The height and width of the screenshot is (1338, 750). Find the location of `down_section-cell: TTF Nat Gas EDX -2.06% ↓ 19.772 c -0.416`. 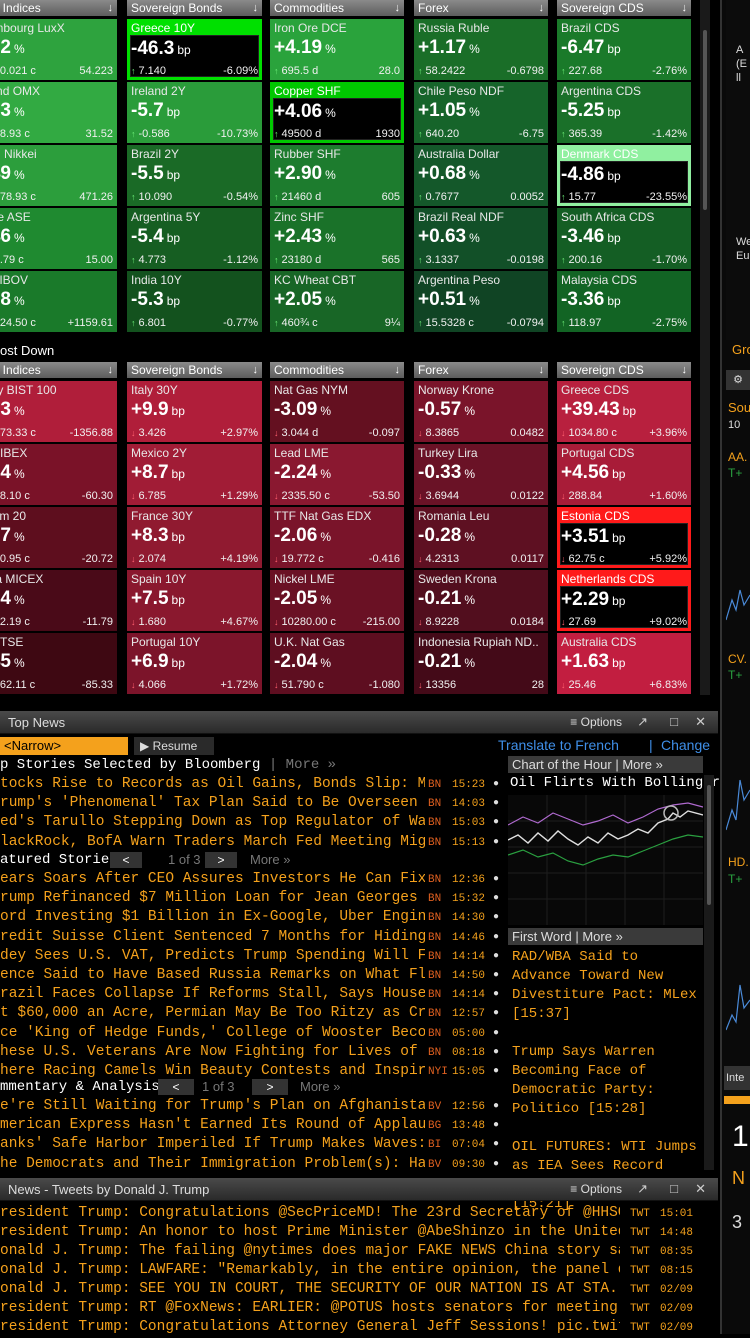

down_section-cell: TTF Nat Gas EDX -2.06% ↓ 19.772 c -0.416 is located at coordinates (337, 537).